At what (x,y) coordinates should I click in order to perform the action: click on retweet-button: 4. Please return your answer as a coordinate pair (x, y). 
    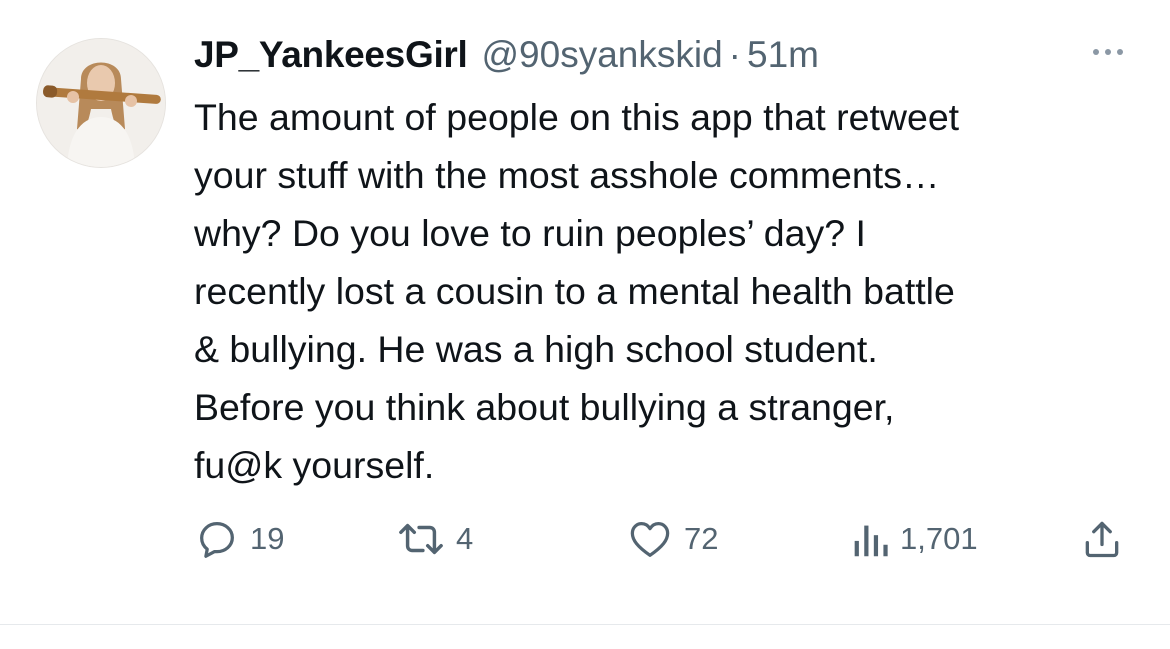
    Looking at the image, I should click on (434, 539).